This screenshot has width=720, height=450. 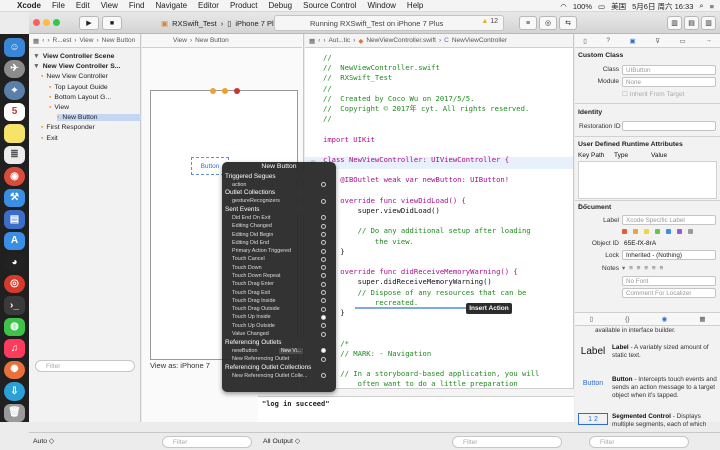 I want to click on itunes-icon: ♫, so click(x=14, y=348).